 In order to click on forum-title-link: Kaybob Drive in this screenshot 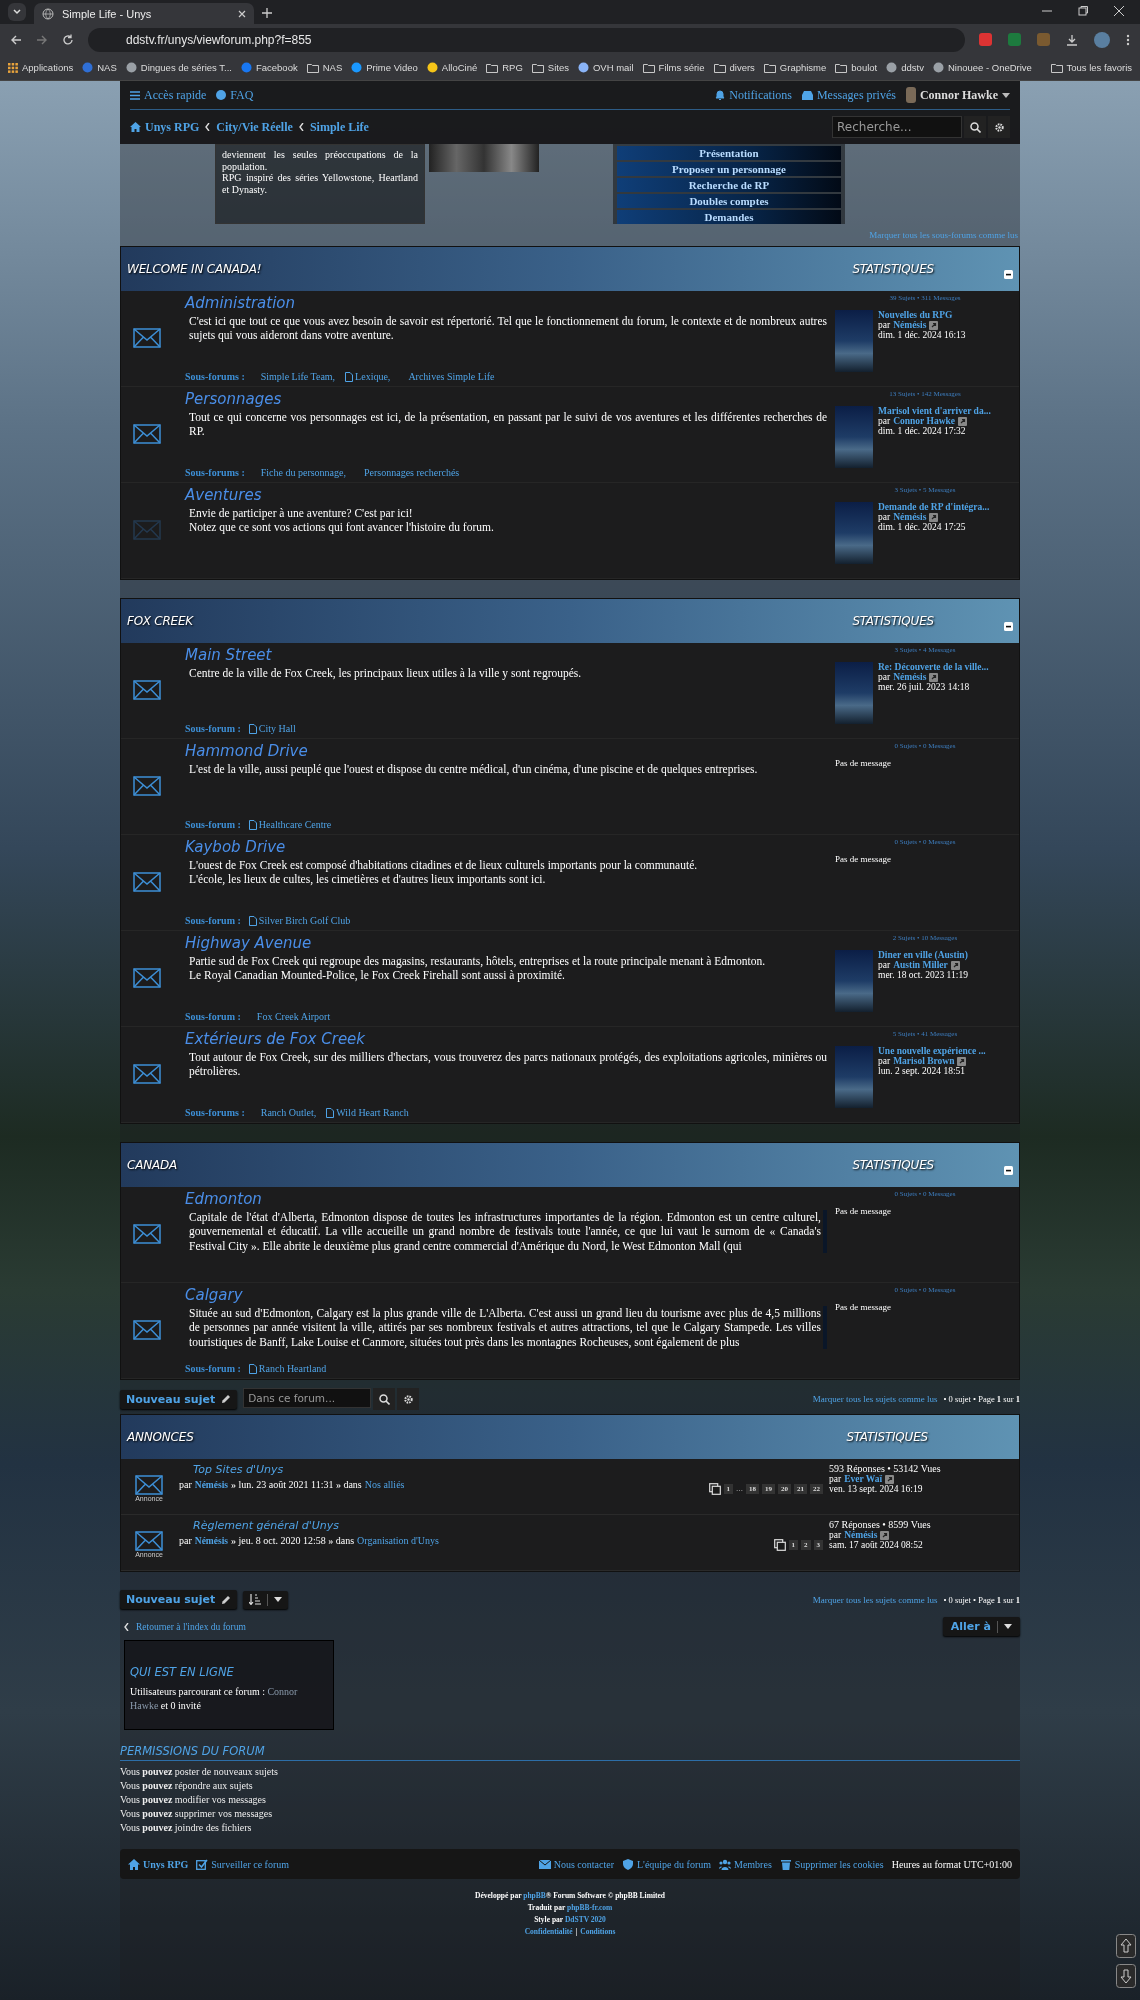, I will do `click(235, 847)`.